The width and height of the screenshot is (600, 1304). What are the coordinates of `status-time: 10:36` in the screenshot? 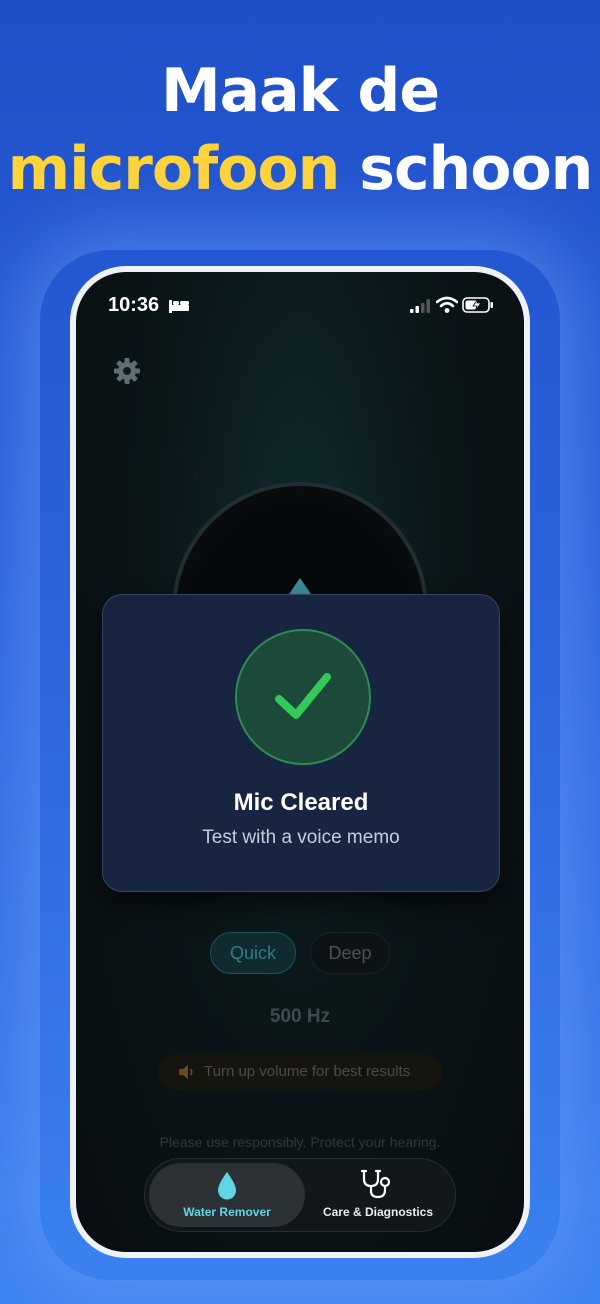 It's located at (134, 305).